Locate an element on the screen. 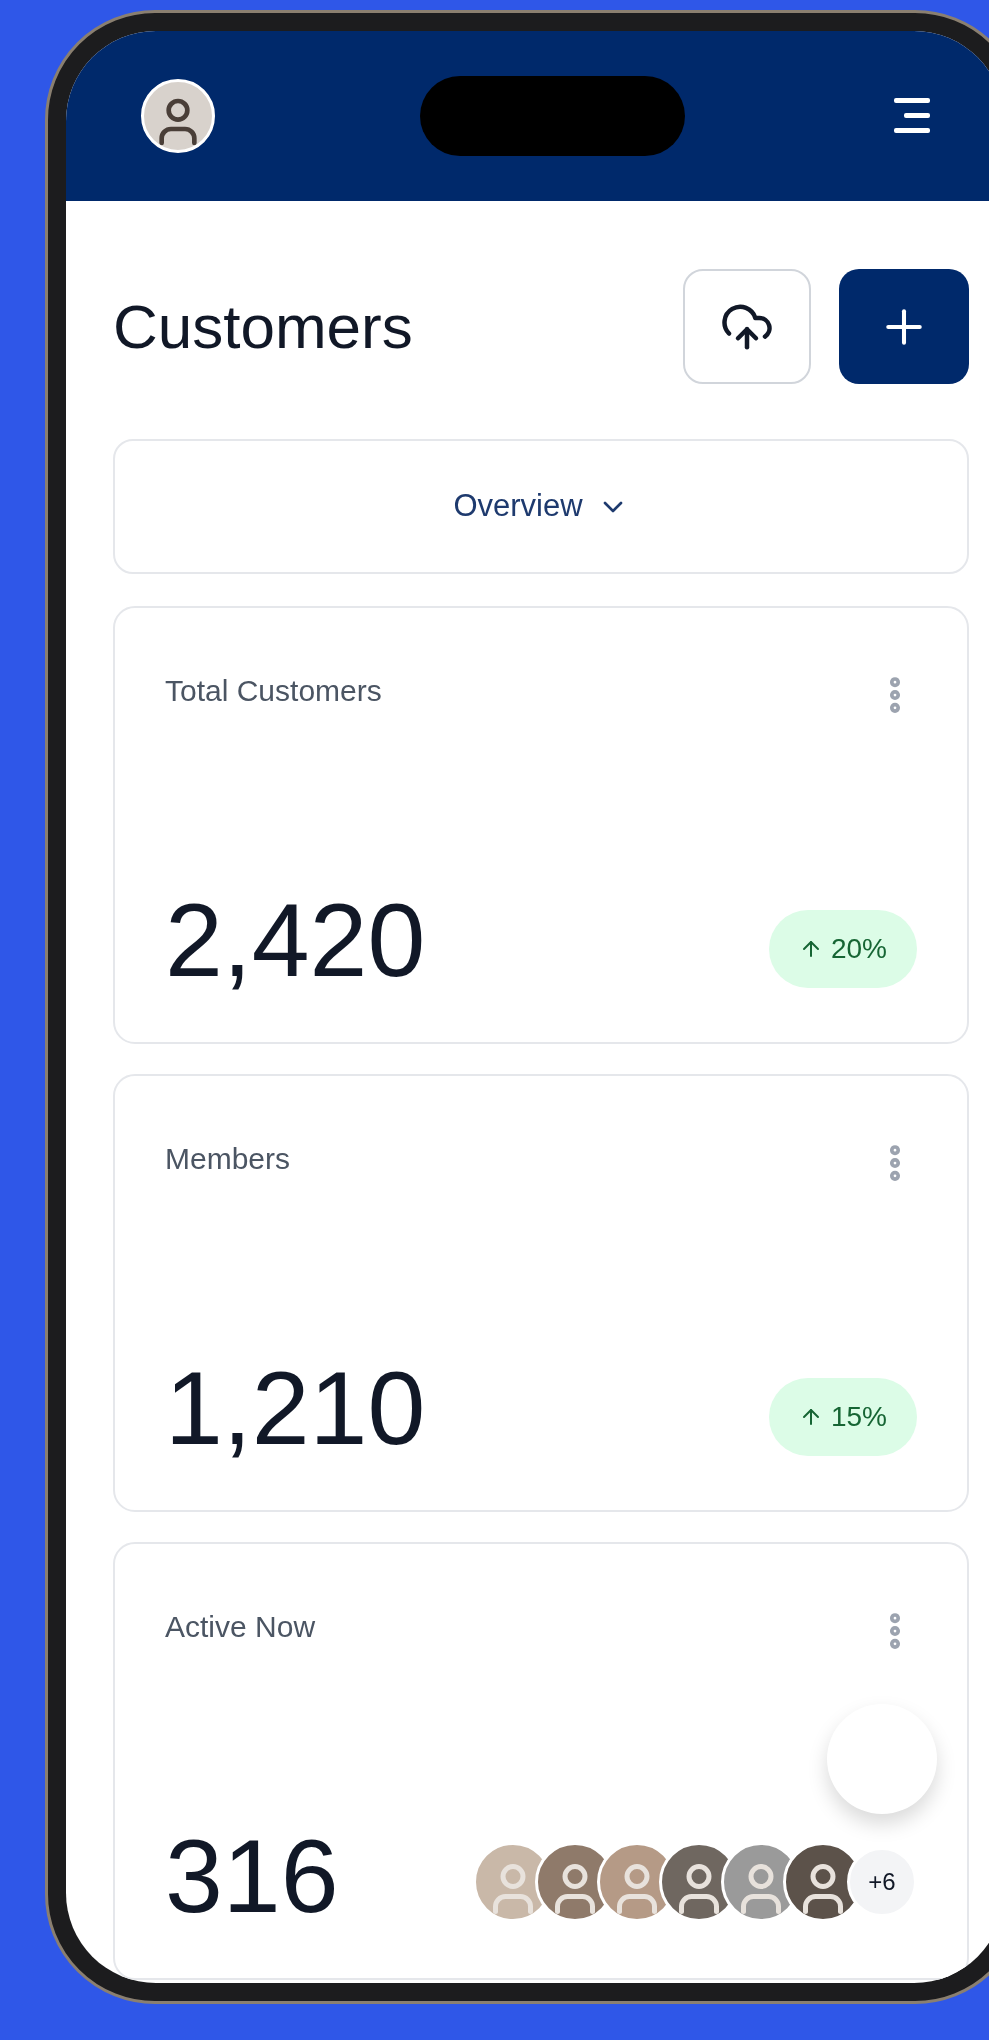  more-count: +6 is located at coordinates (882, 1882).